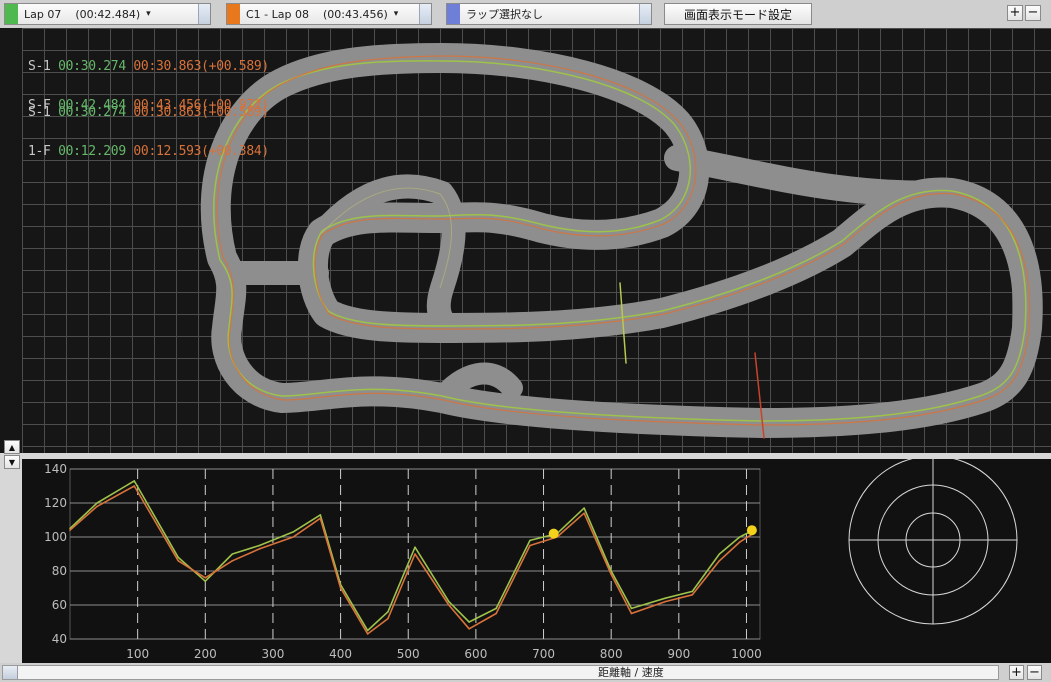 Image resolution: width=1051 pixels, height=682 pixels. Describe the element at coordinates (12, 462) in the screenshot. I see `splitter-down-button: ▼` at that location.